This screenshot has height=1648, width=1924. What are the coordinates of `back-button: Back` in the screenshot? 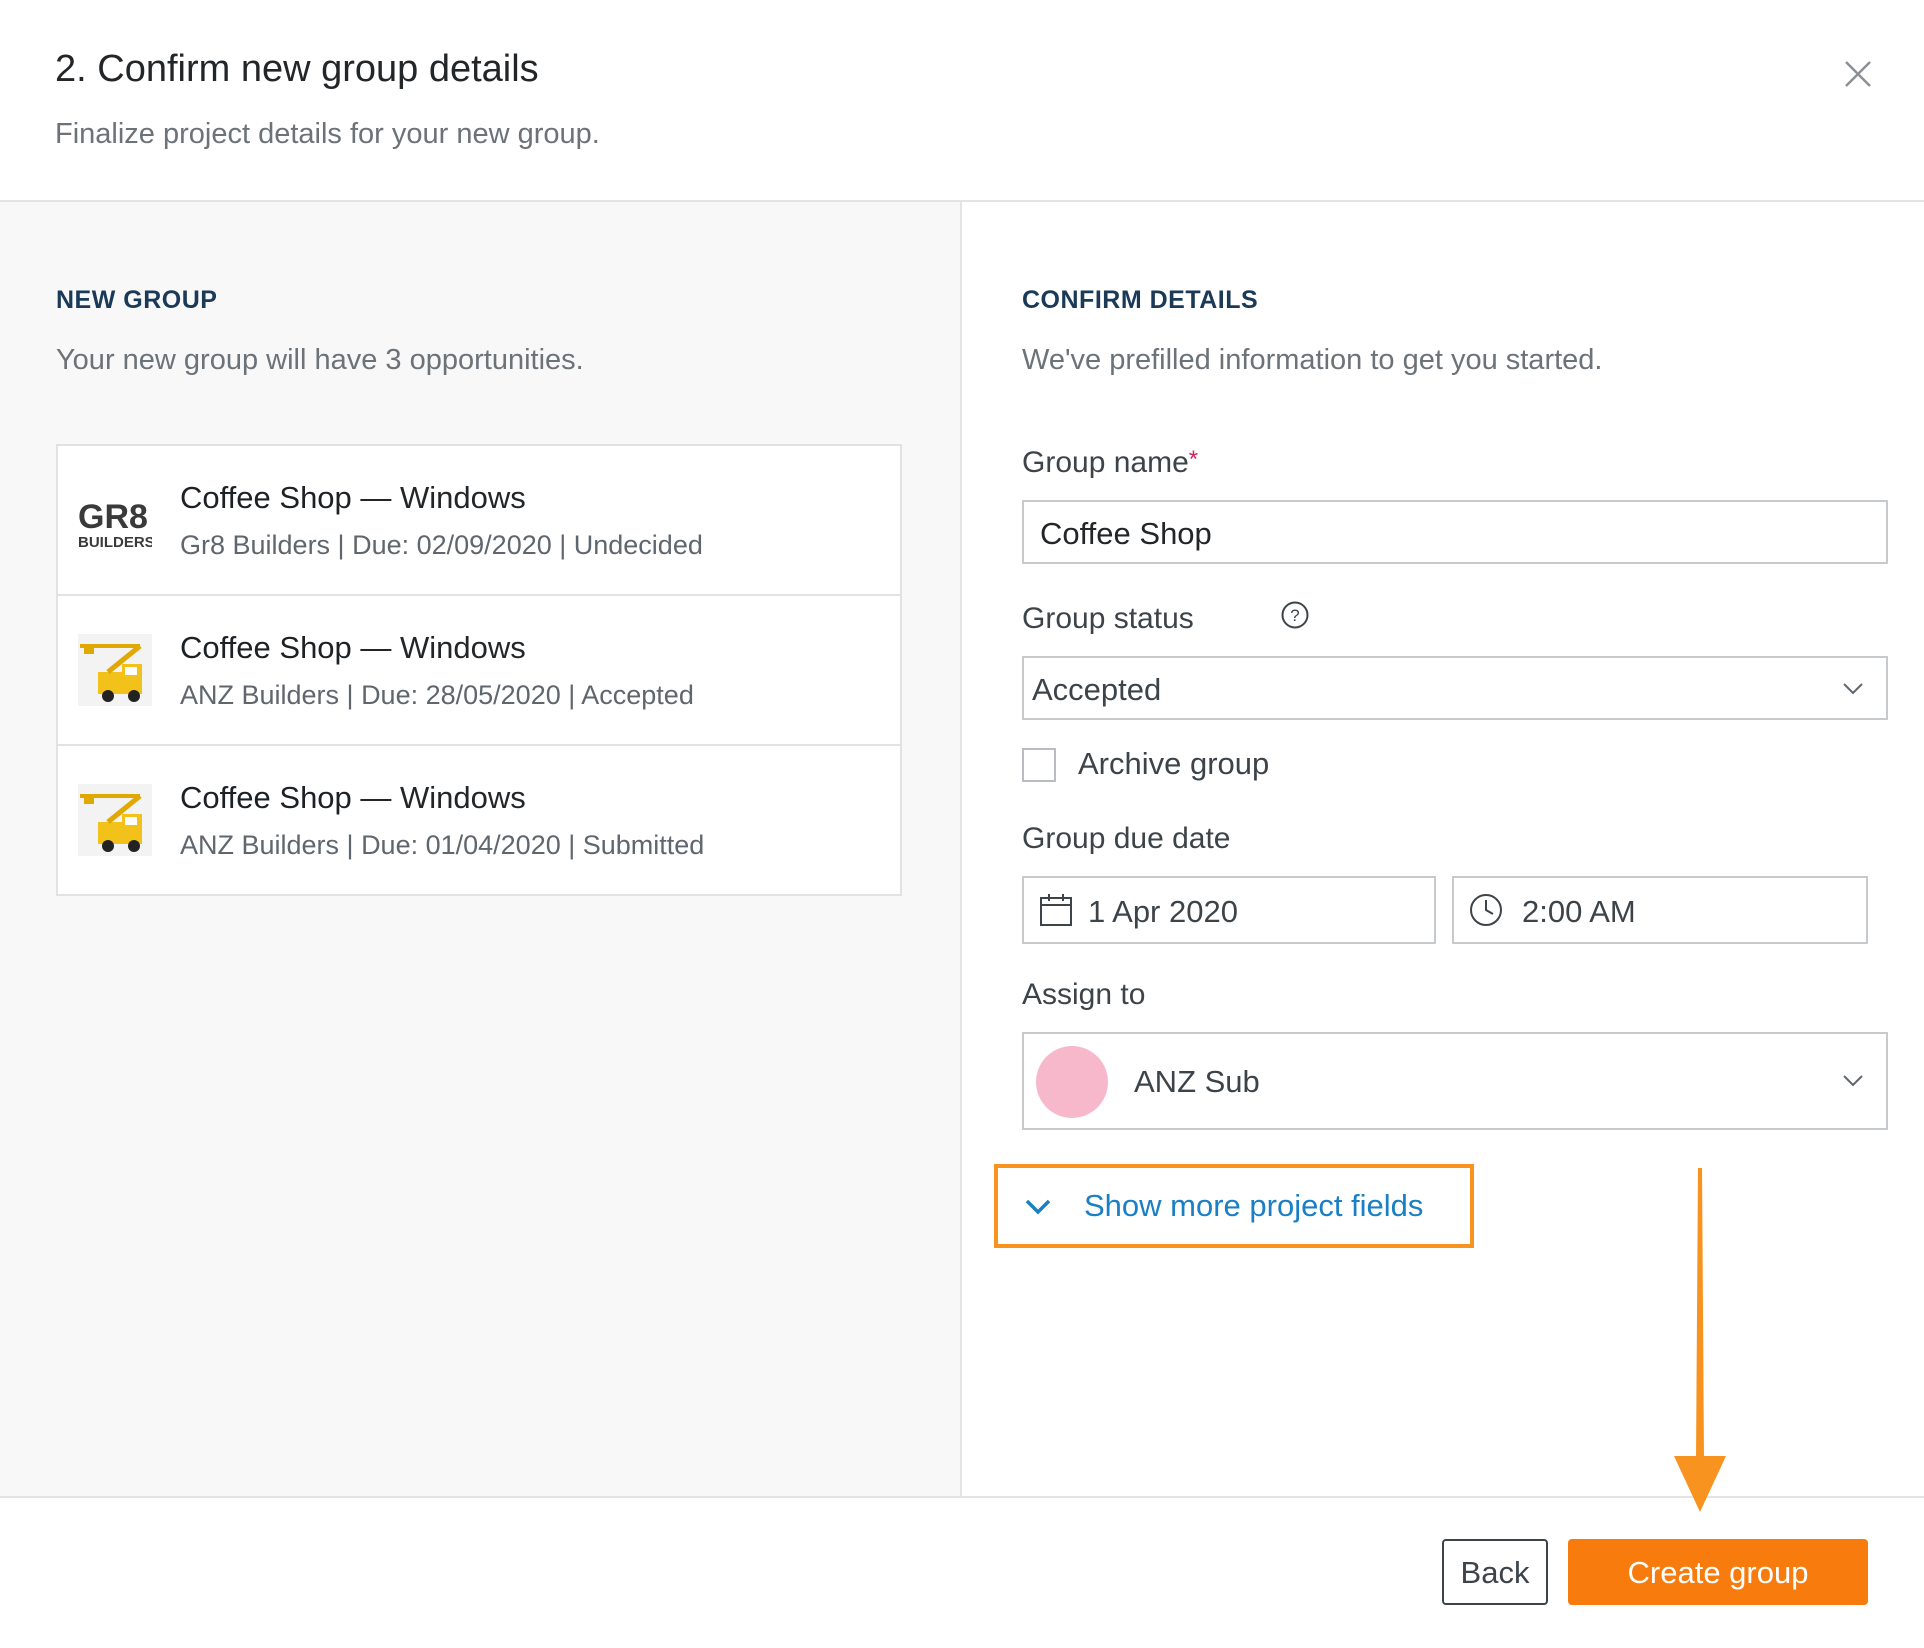 It's located at (1495, 1572).